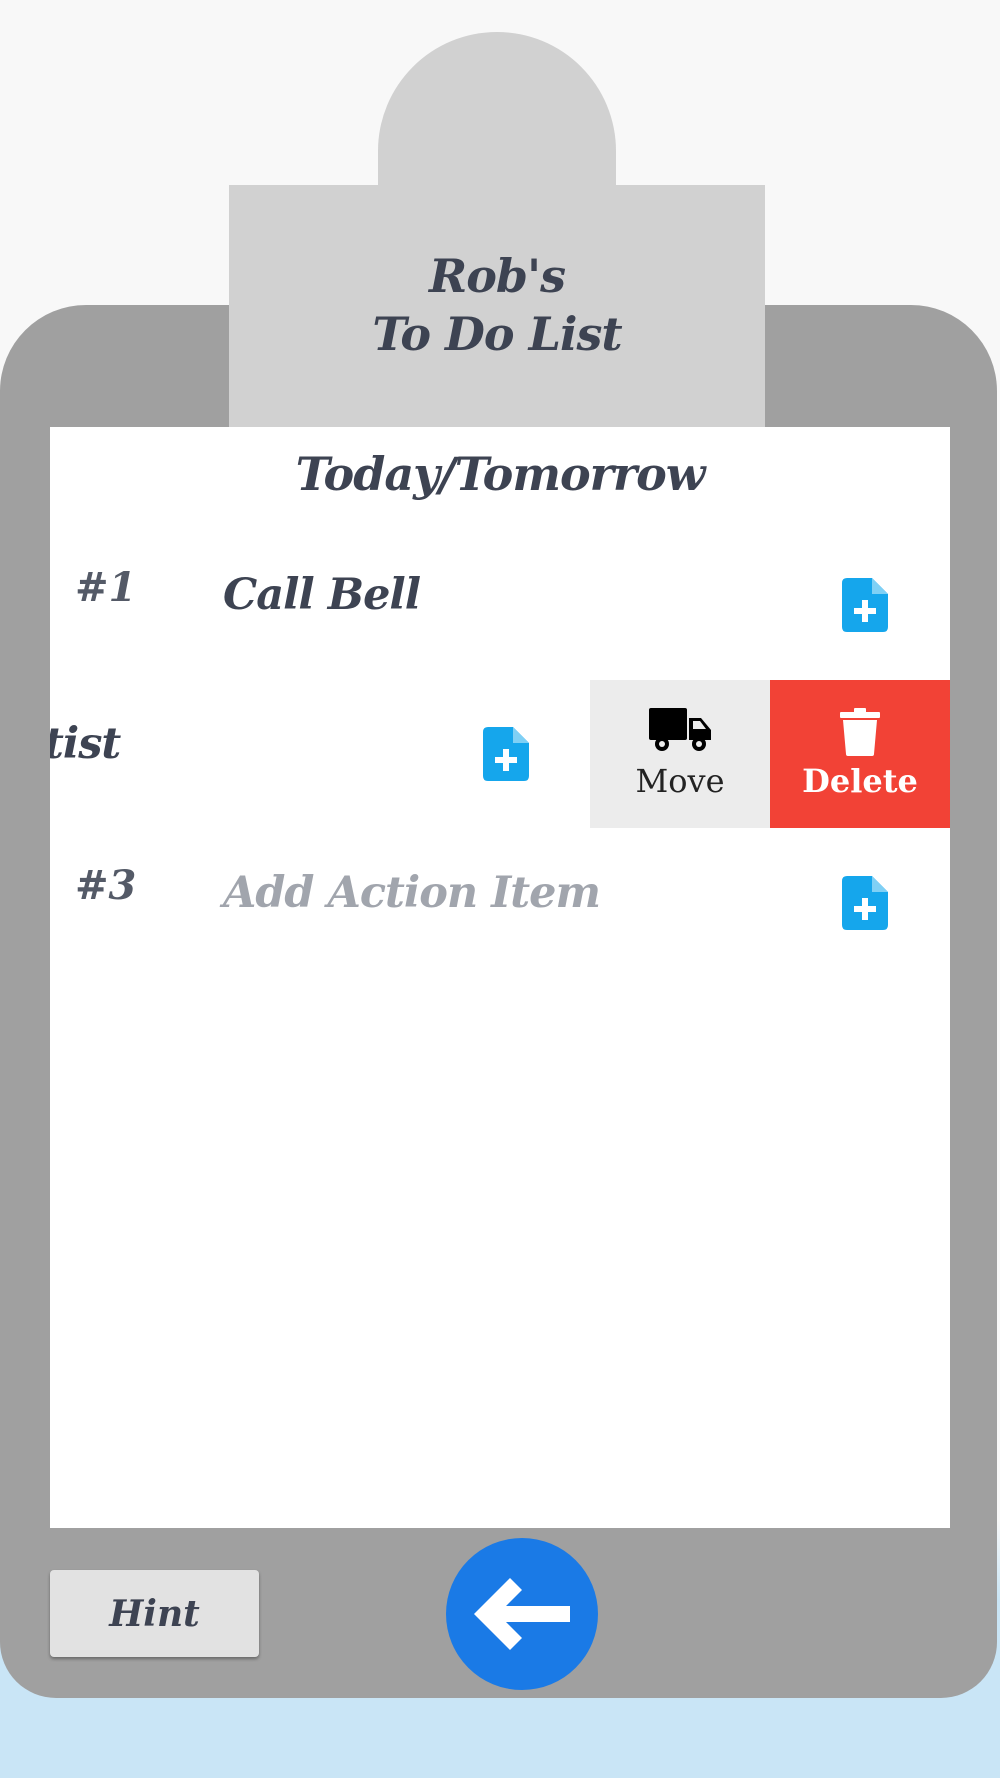 The width and height of the screenshot is (1000, 1778). I want to click on clipboard-title-line2: To Do List, so click(497, 334).